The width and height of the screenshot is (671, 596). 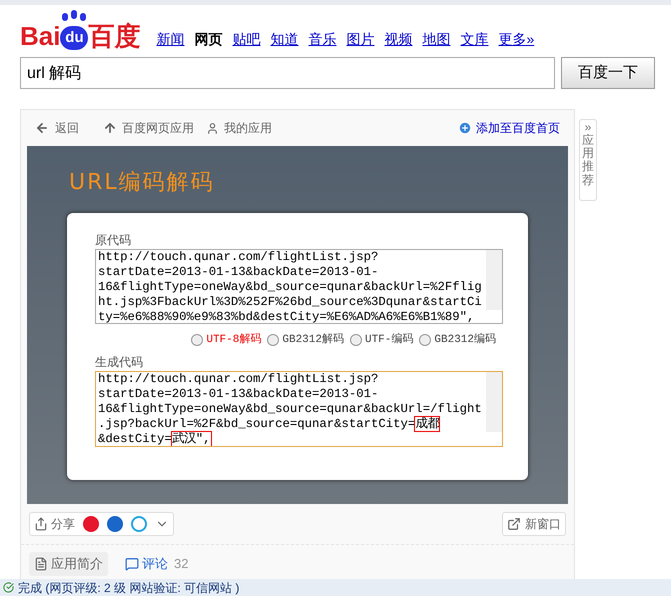 What do you see at coordinates (465, 128) in the screenshot?
I see `plus-icon` at bounding box center [465, 128].